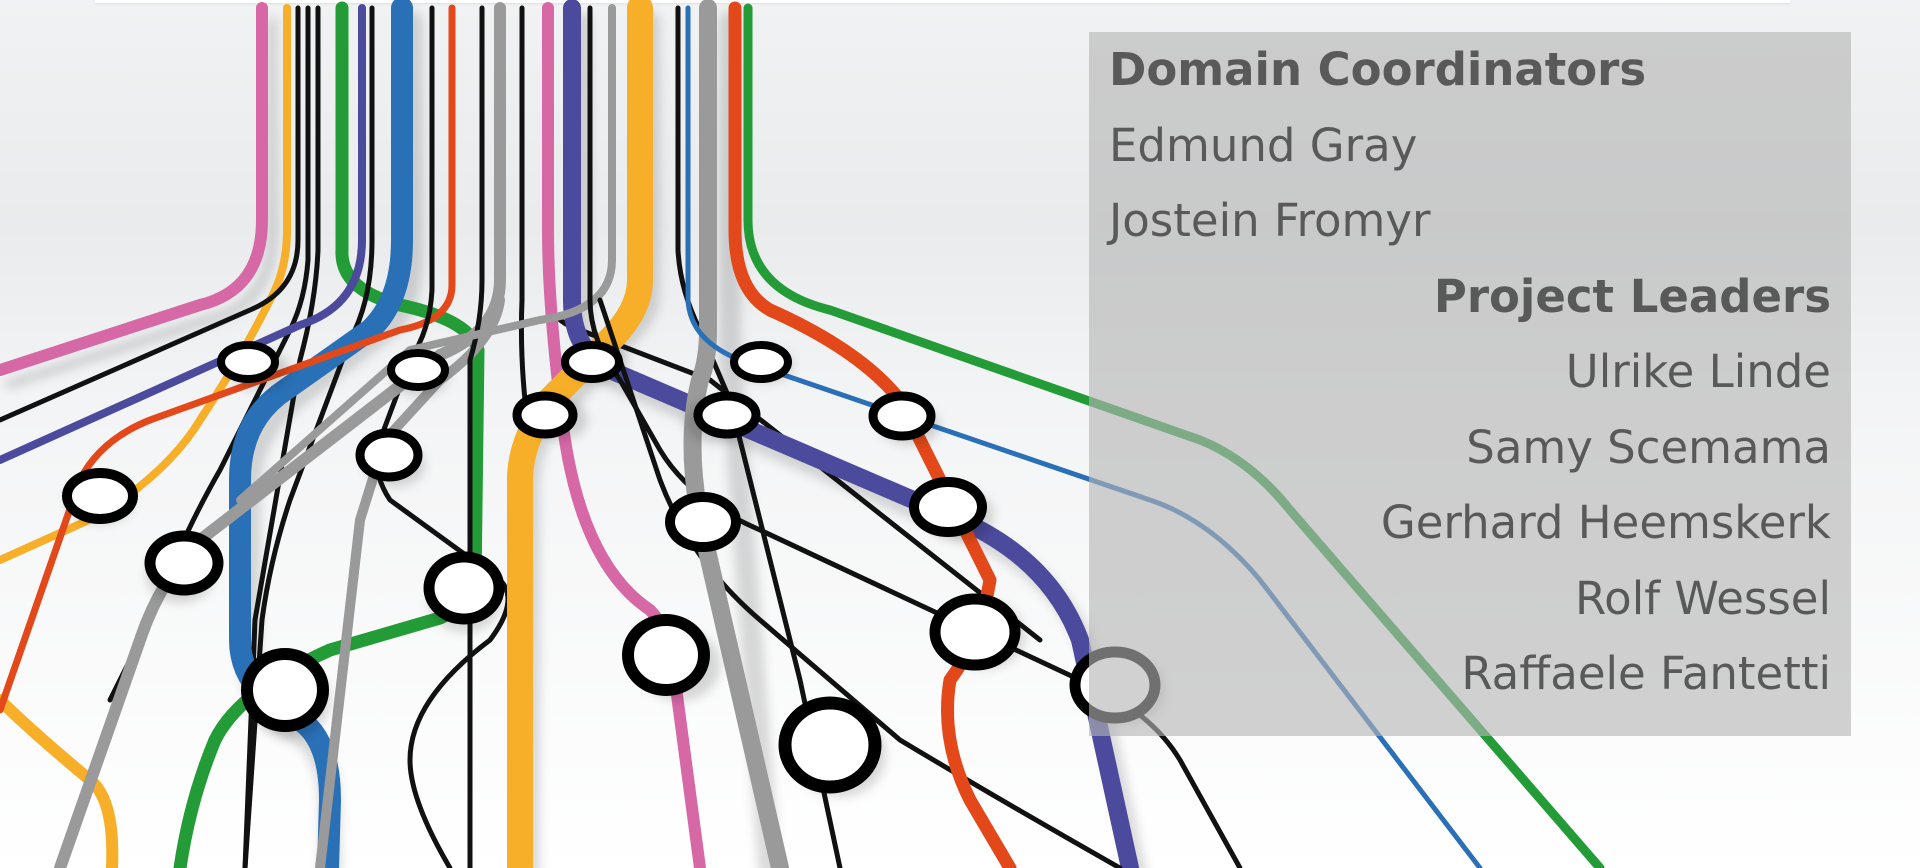 This screenshot has height=868, width=1920. Describe the element at coordinates (1263, 145) in the screenshot. I see `domain-coordinator-name: Edmund Gray` at that location.